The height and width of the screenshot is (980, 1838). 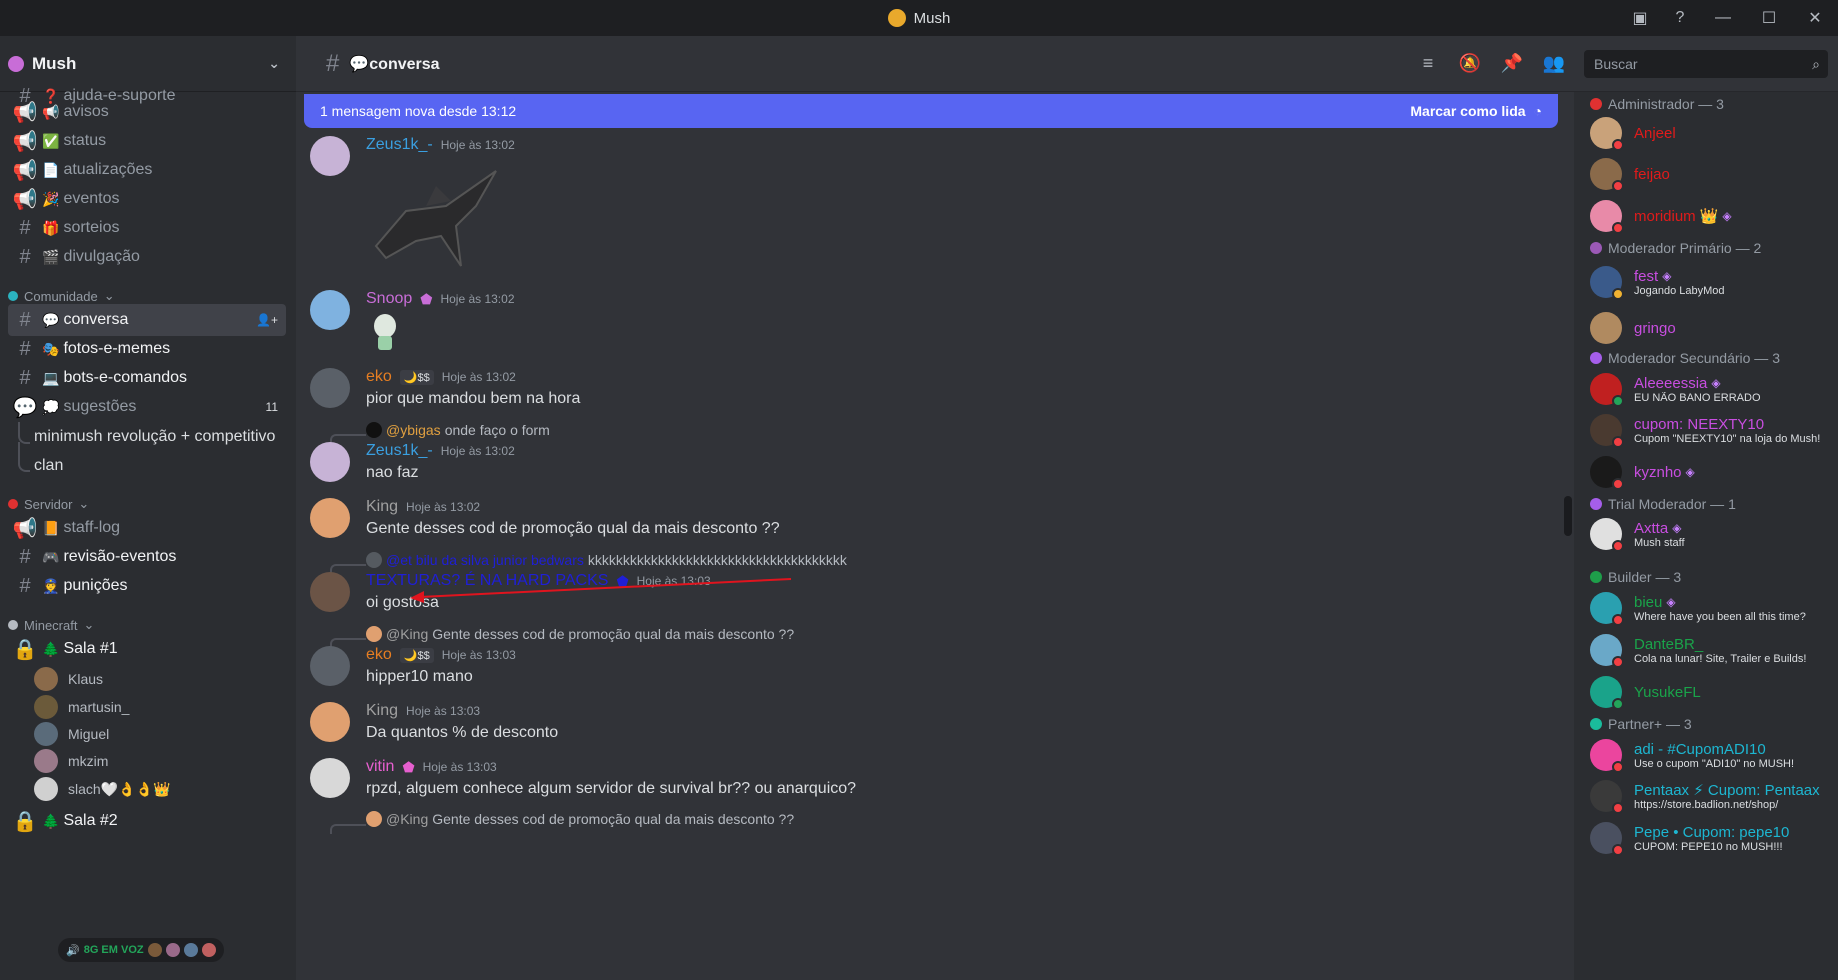 I want to click on timestamp: Hoje às 13:02, so click(x=477, y=299).